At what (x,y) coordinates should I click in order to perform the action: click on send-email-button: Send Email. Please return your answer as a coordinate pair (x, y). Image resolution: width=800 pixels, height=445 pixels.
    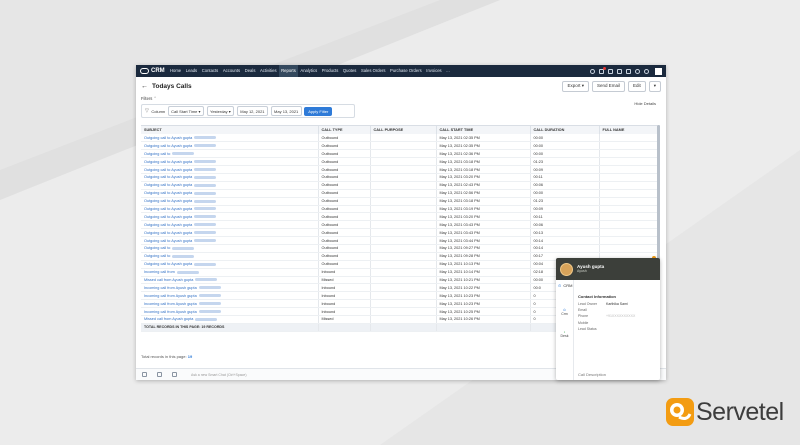
    Looking at the image, I should click on (608, 86).